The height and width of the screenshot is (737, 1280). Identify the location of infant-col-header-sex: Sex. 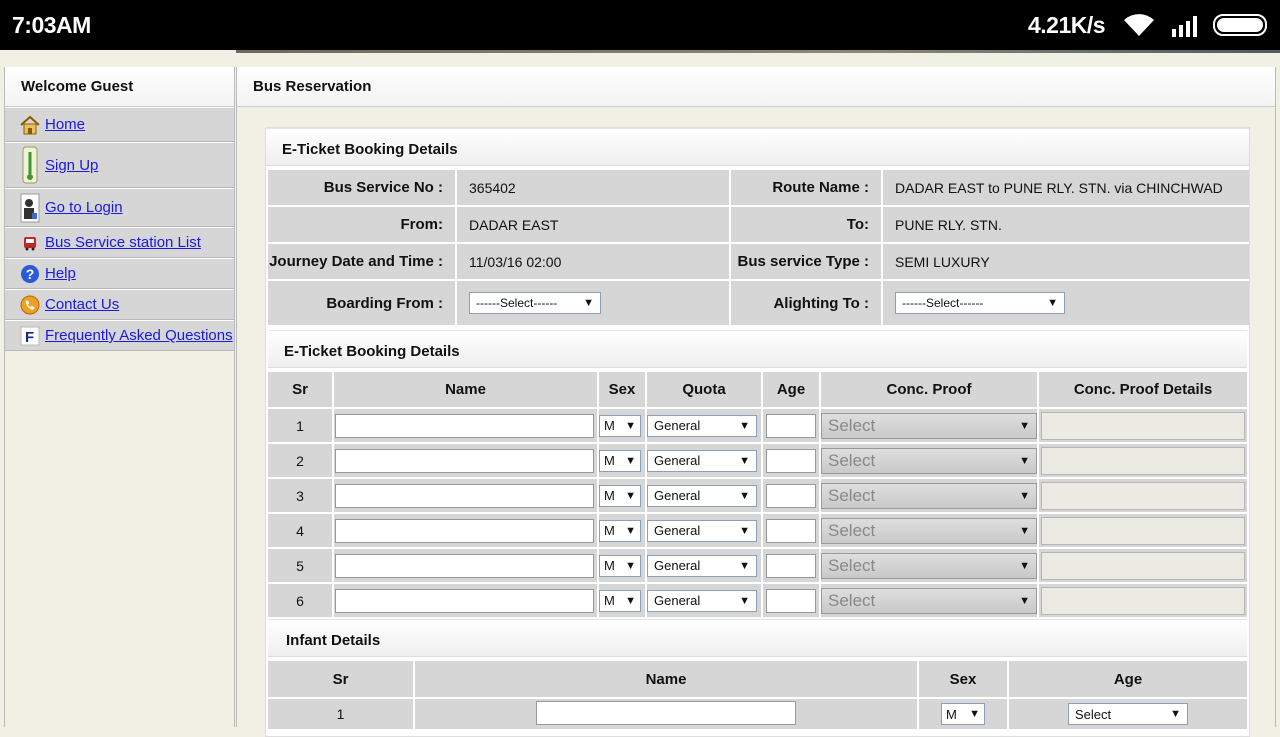
(963, 679).